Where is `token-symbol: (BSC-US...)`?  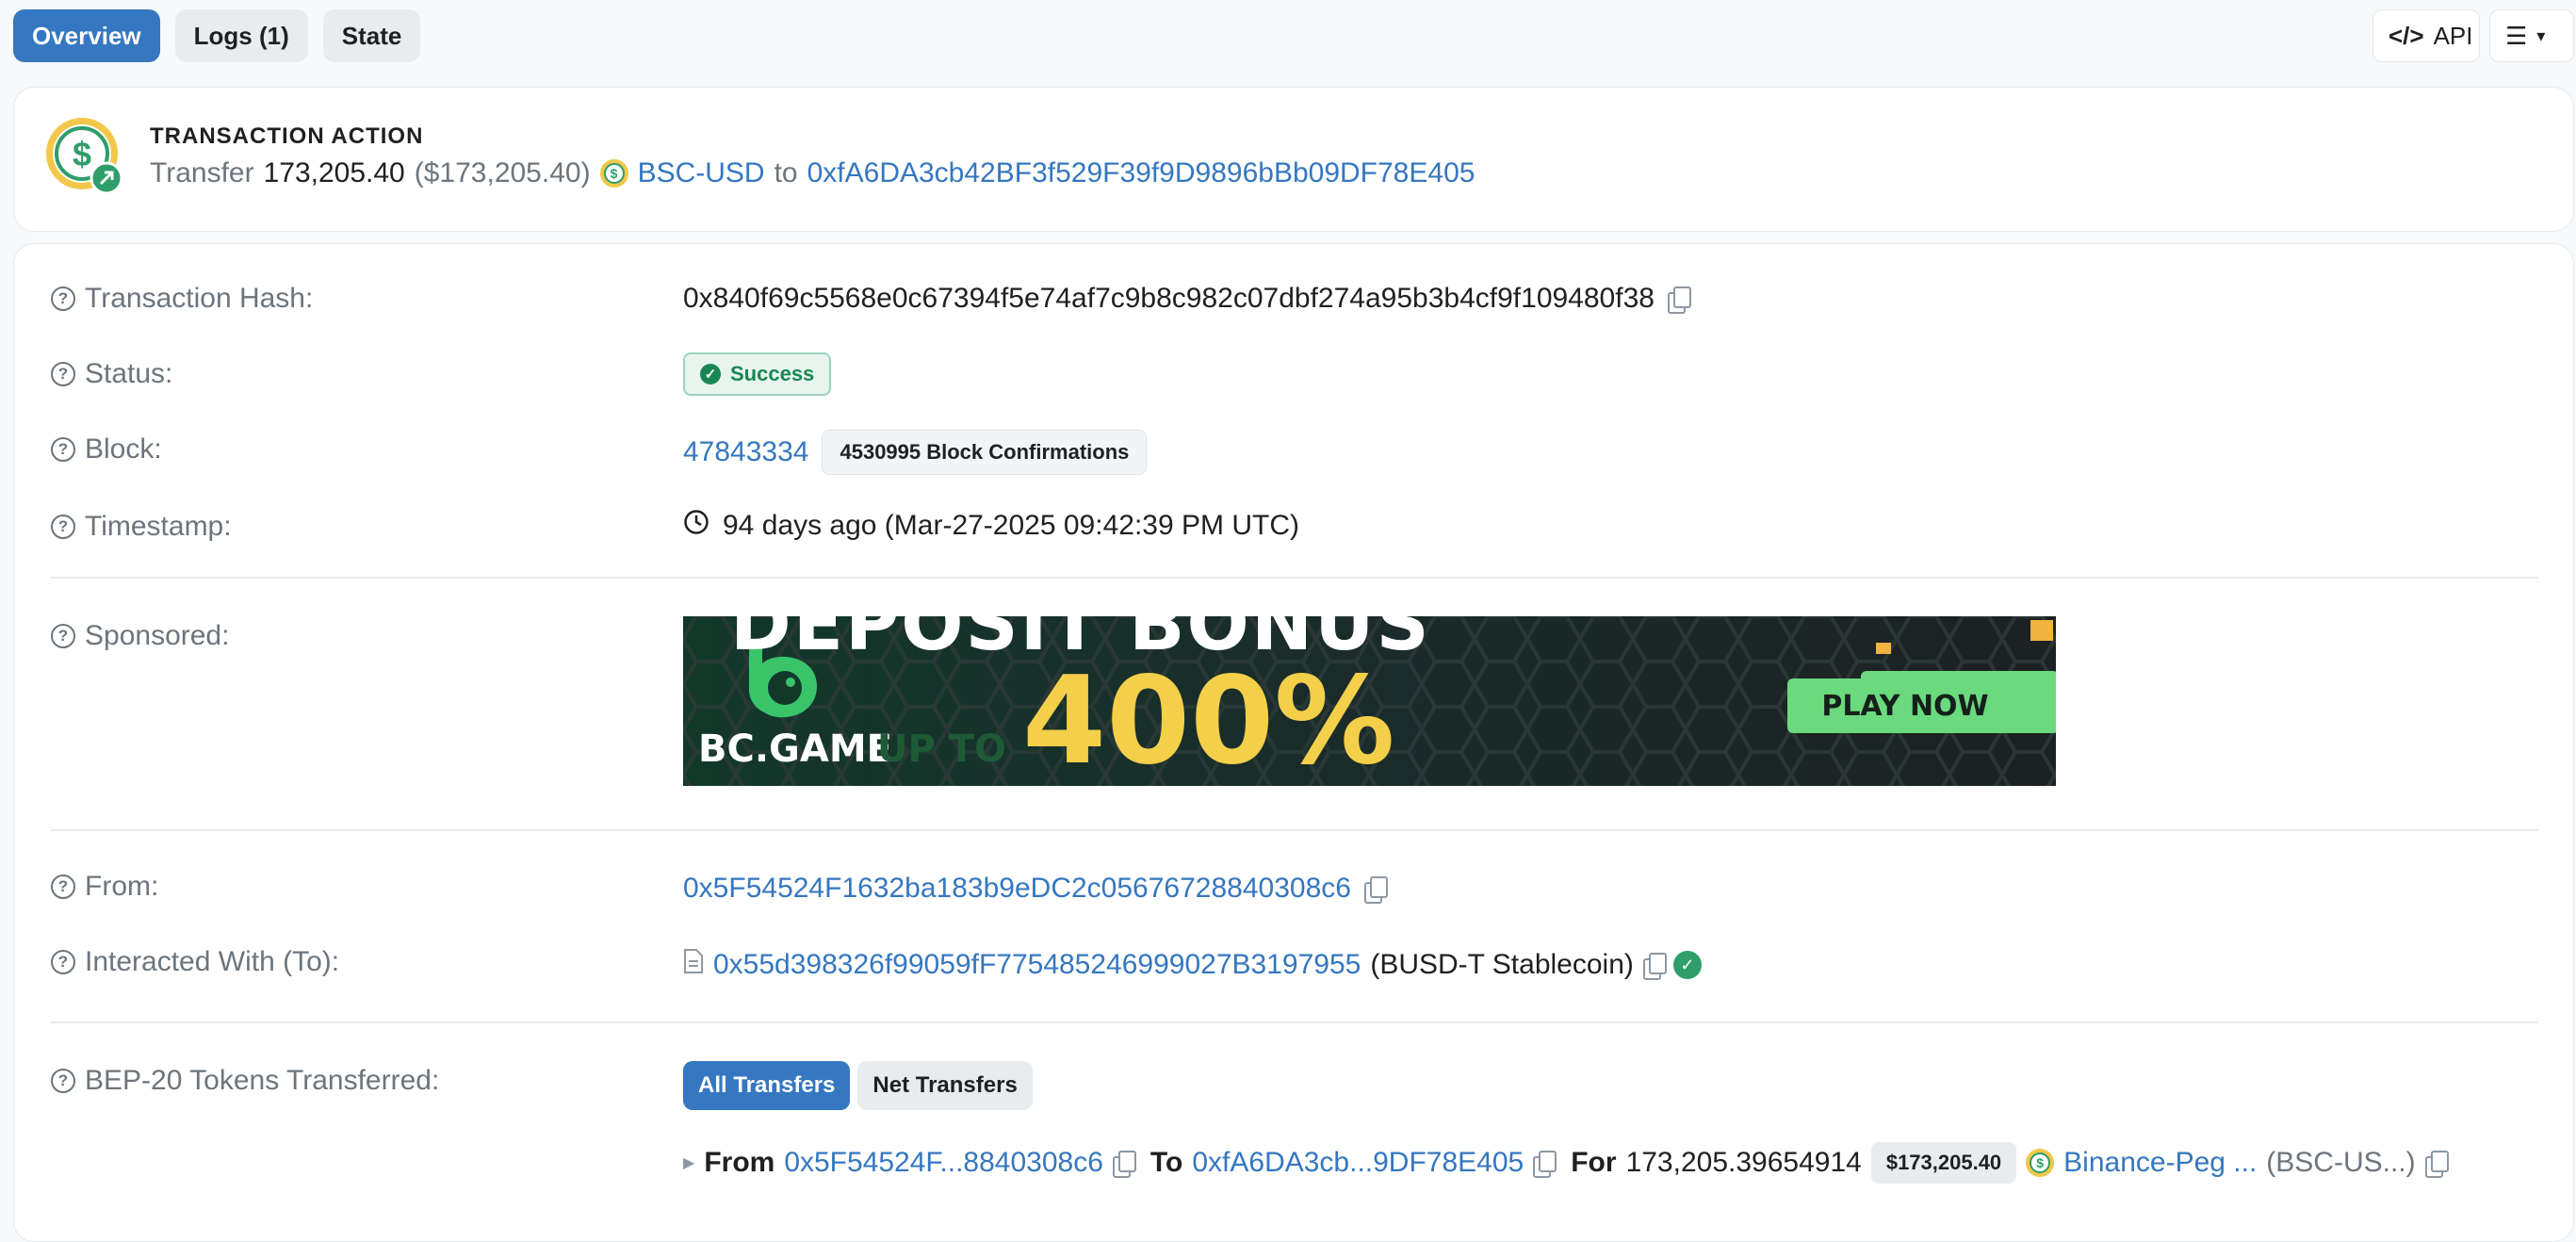
token-symbol: (BSC-US...) is located at coordinates (2341, 1162).